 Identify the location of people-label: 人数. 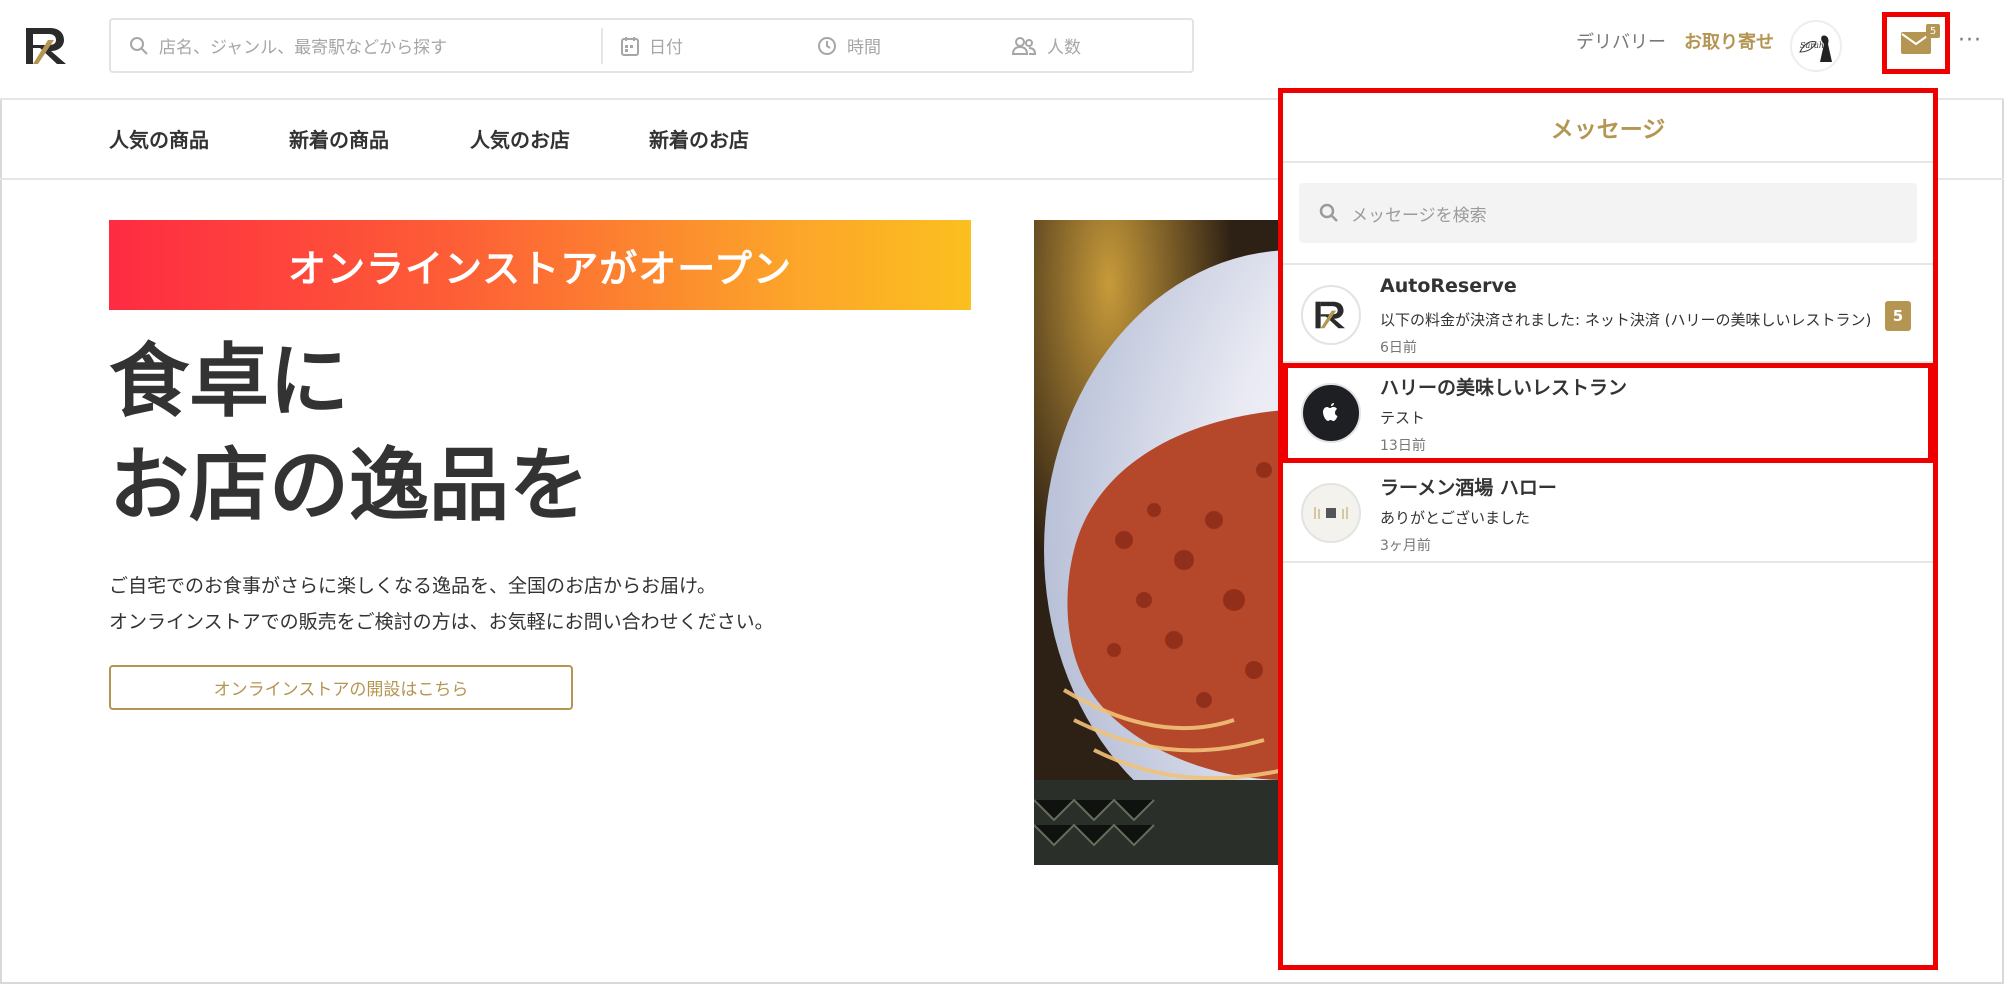
(1064, 48).